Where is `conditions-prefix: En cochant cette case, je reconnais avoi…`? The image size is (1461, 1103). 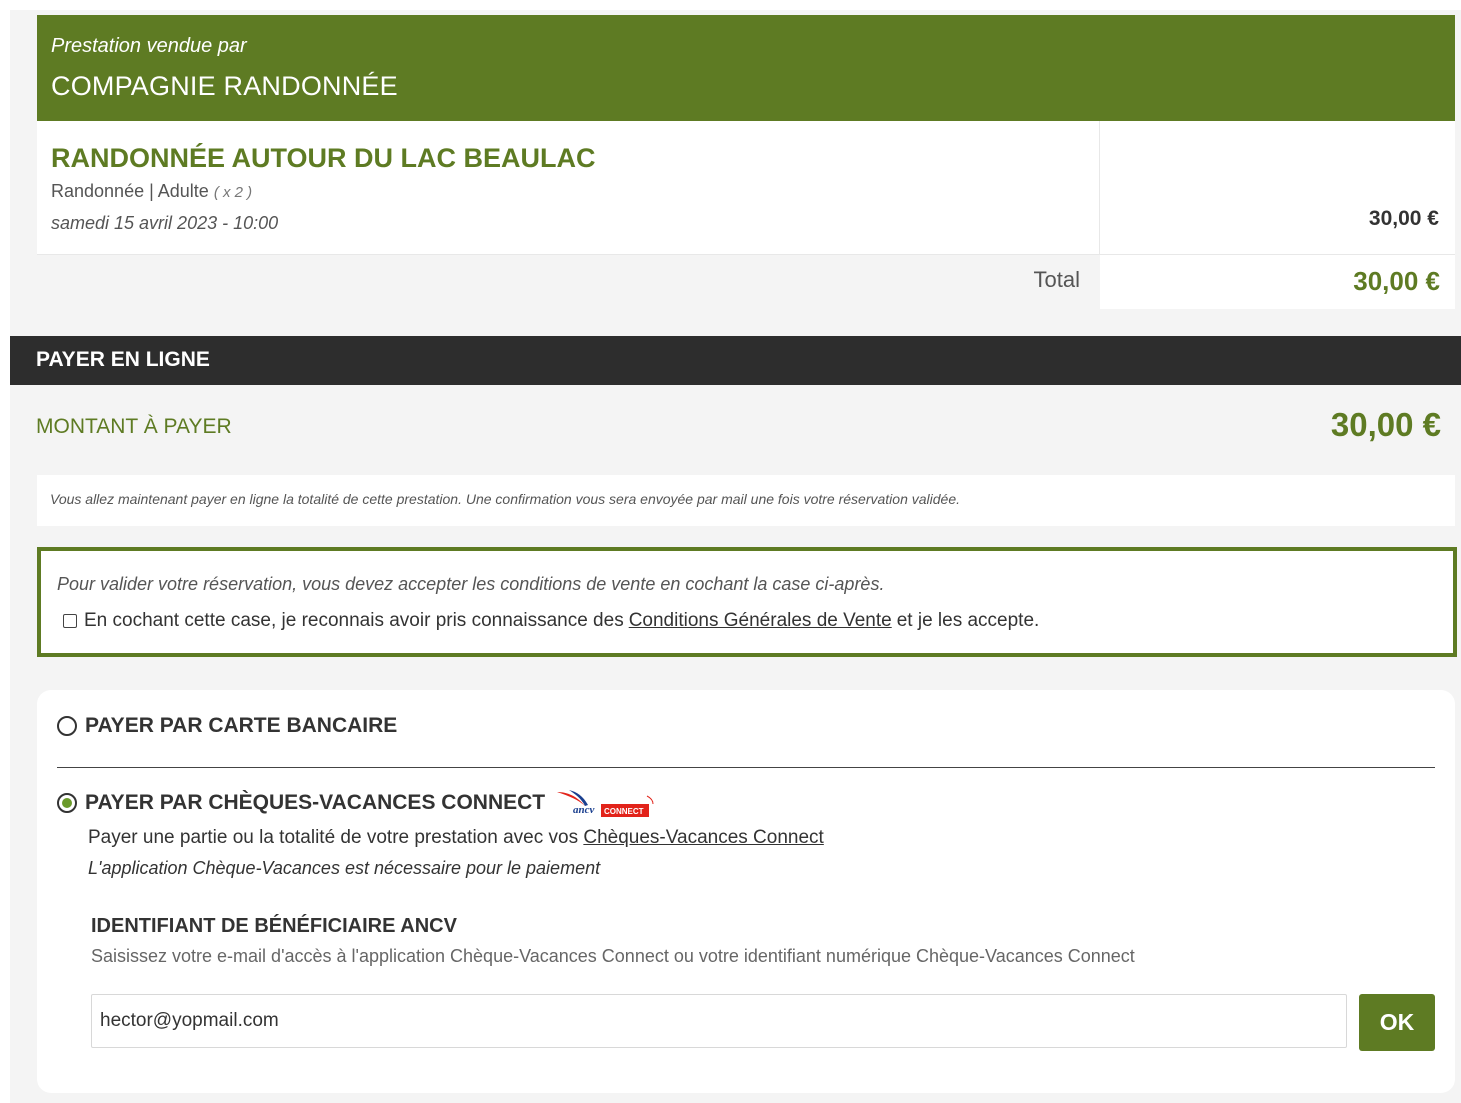
conditions-prefix: En cochant cette case, je reconnais avoi… is located at coordinates (354, 620).